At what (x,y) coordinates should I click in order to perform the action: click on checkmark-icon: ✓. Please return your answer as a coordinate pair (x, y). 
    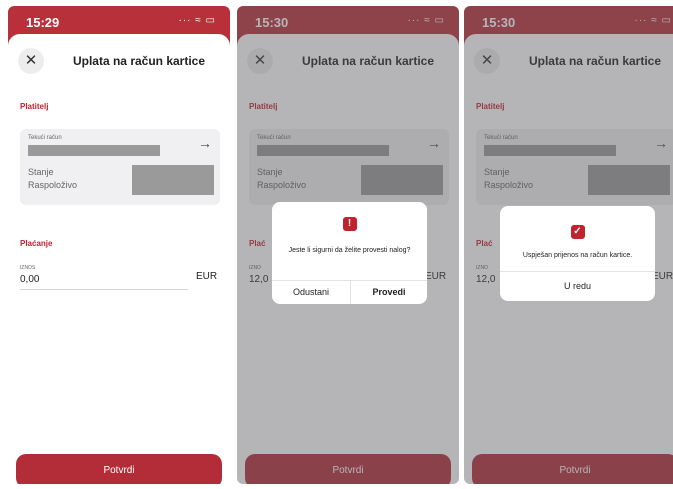
    Looking at the image, I should click on (577, 232).